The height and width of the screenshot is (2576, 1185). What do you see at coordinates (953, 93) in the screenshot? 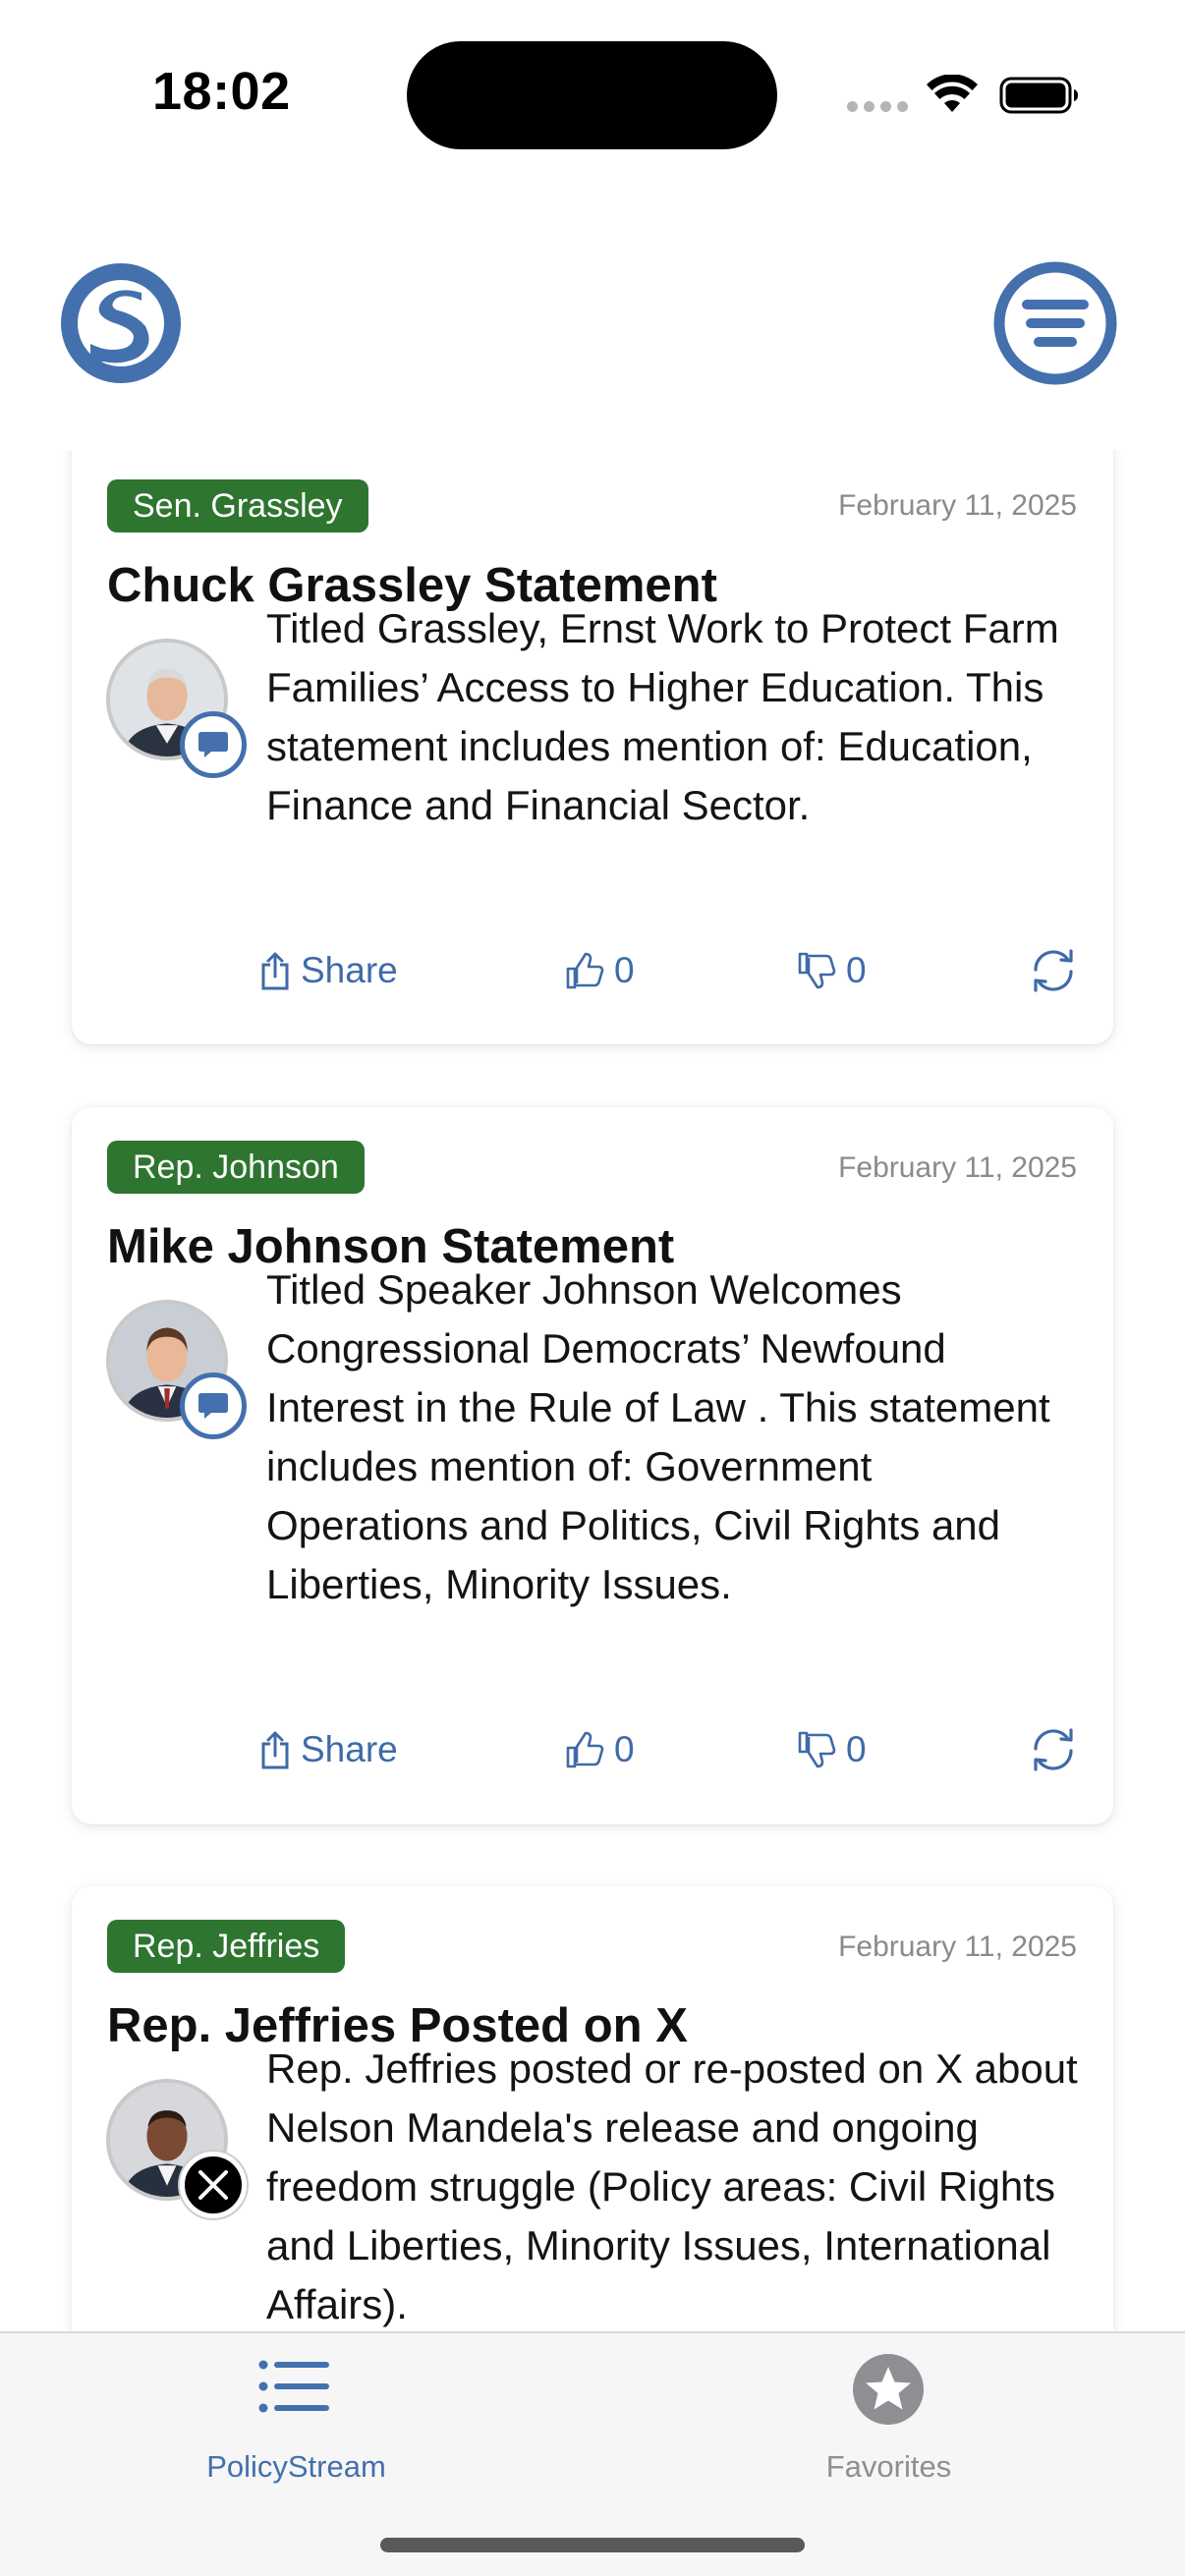
I see `wifi-icon` at bounding box center [953, 93].